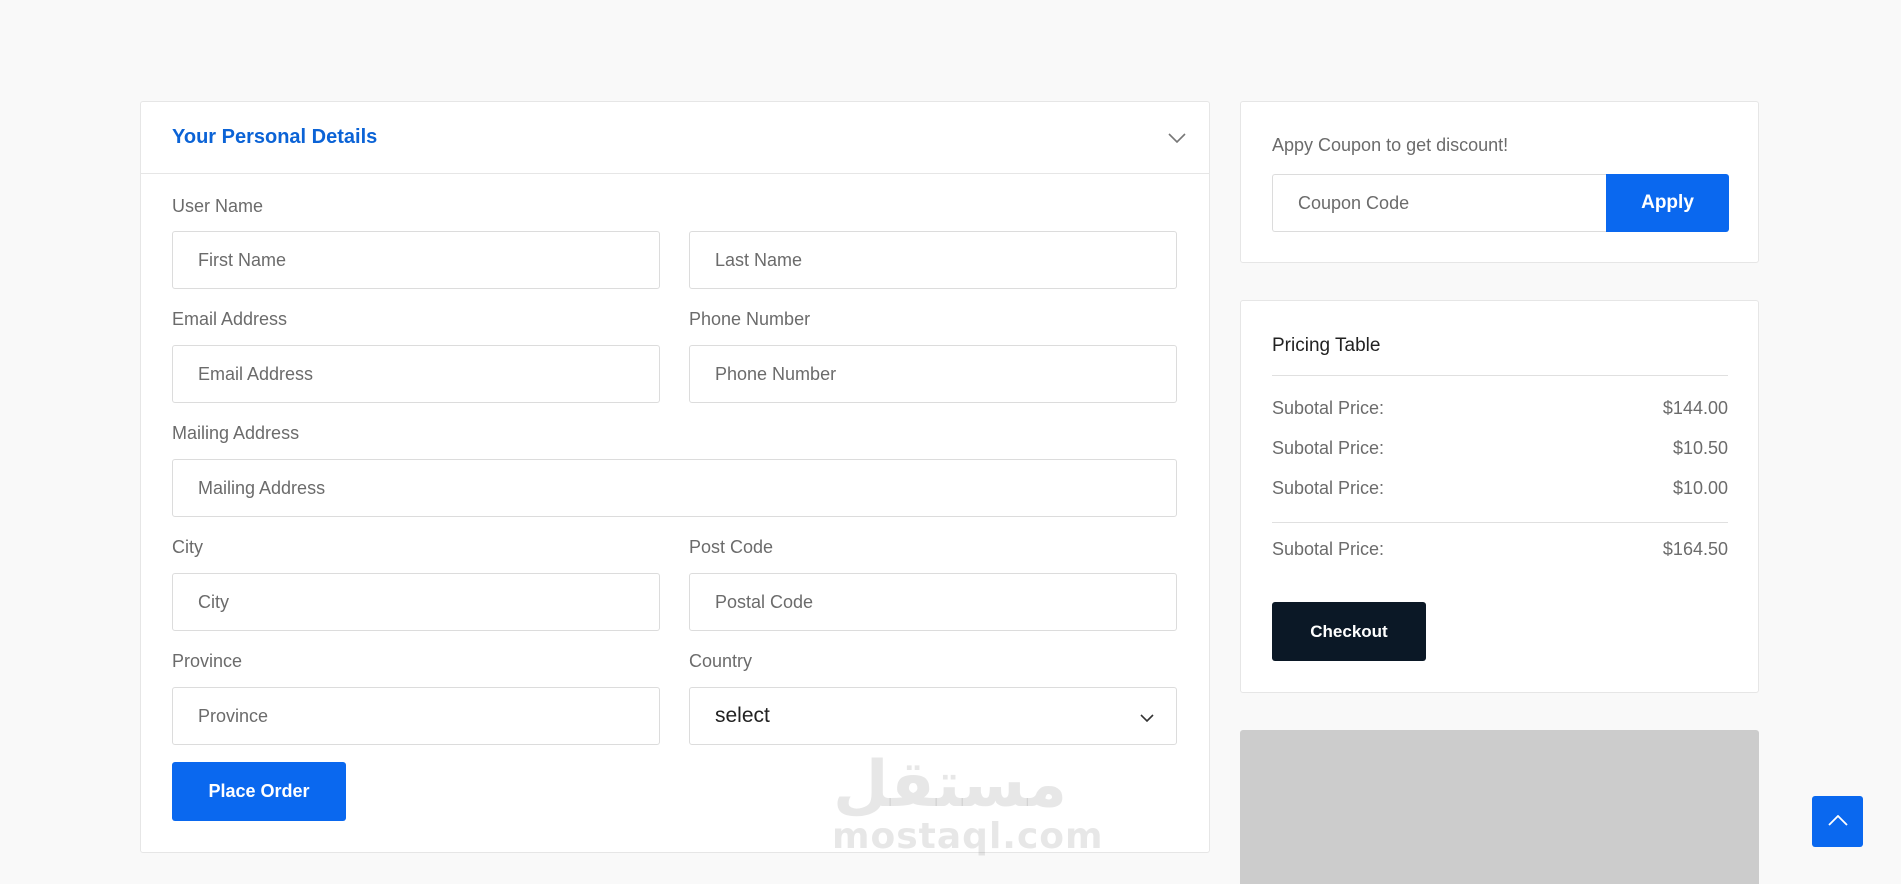  What do you see at coordinates (1500, 448) in the screenshot?
I see `price-row: Subotal Price: $10.50` at bounding box center [1500, 448].